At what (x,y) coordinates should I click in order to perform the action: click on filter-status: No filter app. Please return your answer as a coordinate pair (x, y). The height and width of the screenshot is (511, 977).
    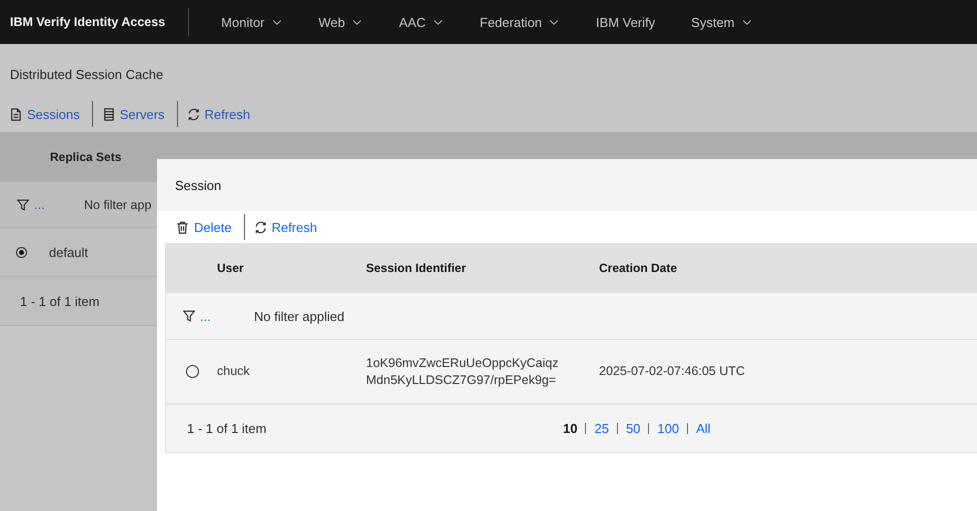
    Looking at the image, I should click on (118, 205).